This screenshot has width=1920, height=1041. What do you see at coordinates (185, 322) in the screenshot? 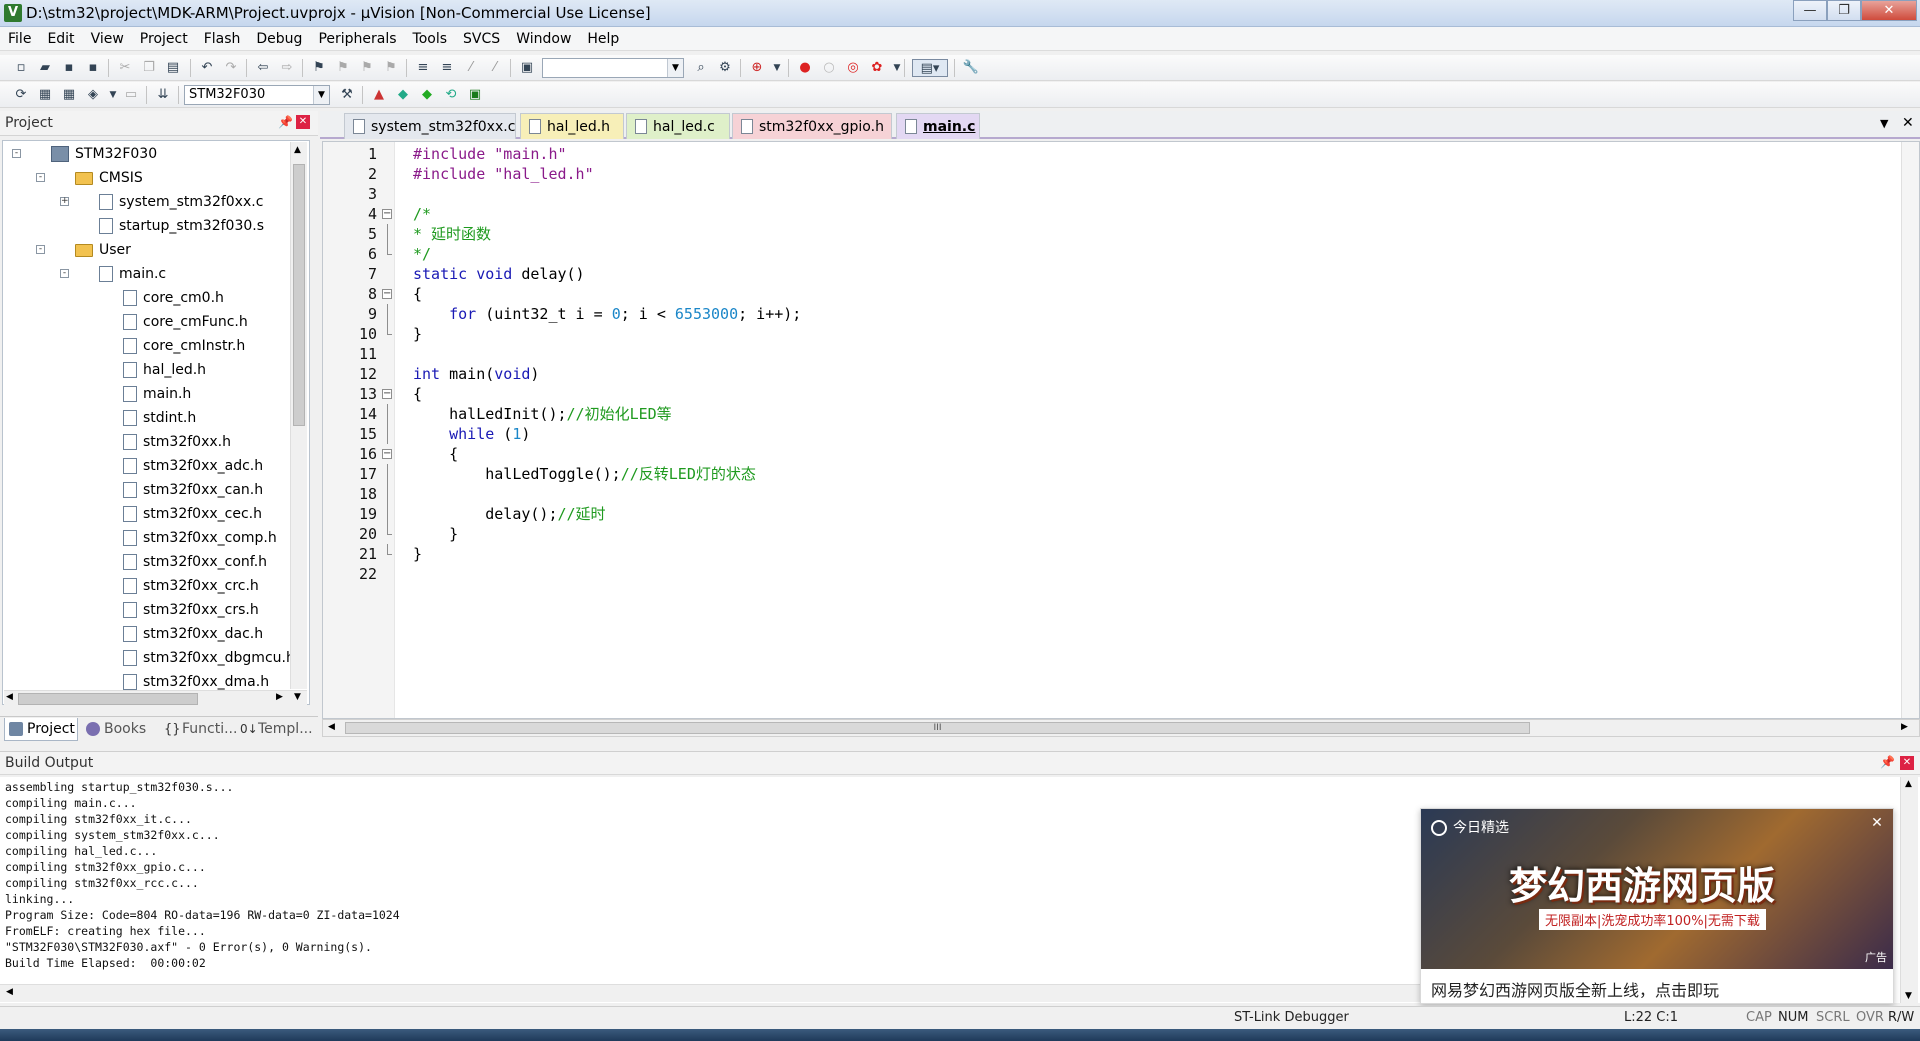
I see `tree-item-core-cmfunc-h: core_cmFunc.h` at bounding box center [185, 322].